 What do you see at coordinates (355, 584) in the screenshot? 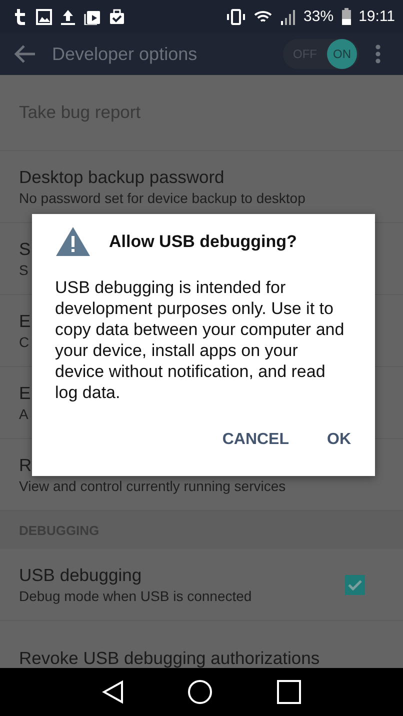
I see `checkbox` at bounding box center [355, 584].